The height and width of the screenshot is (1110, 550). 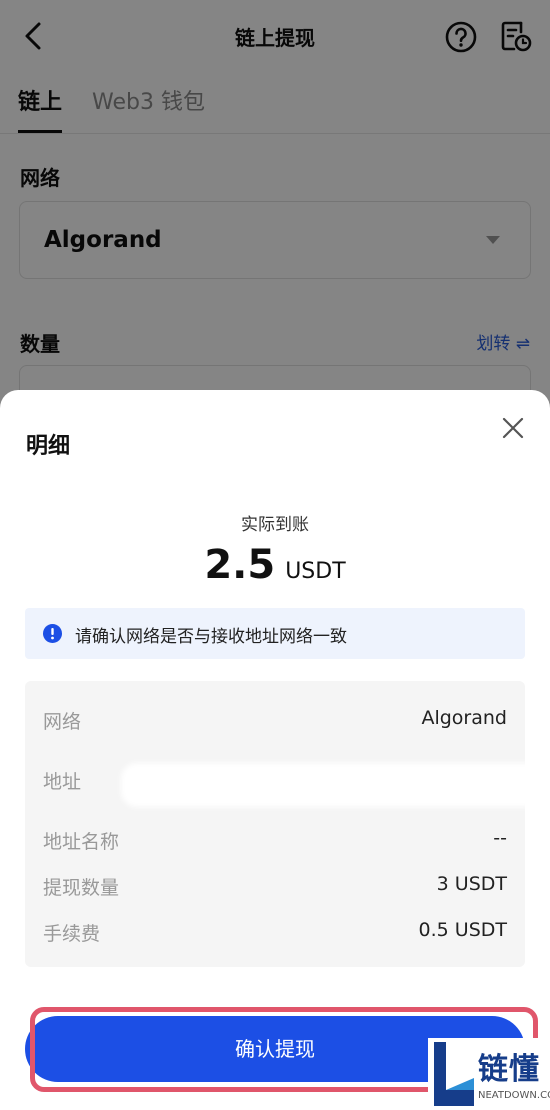 I want to click on detail-label: 地址, so click(x=62, y=782).